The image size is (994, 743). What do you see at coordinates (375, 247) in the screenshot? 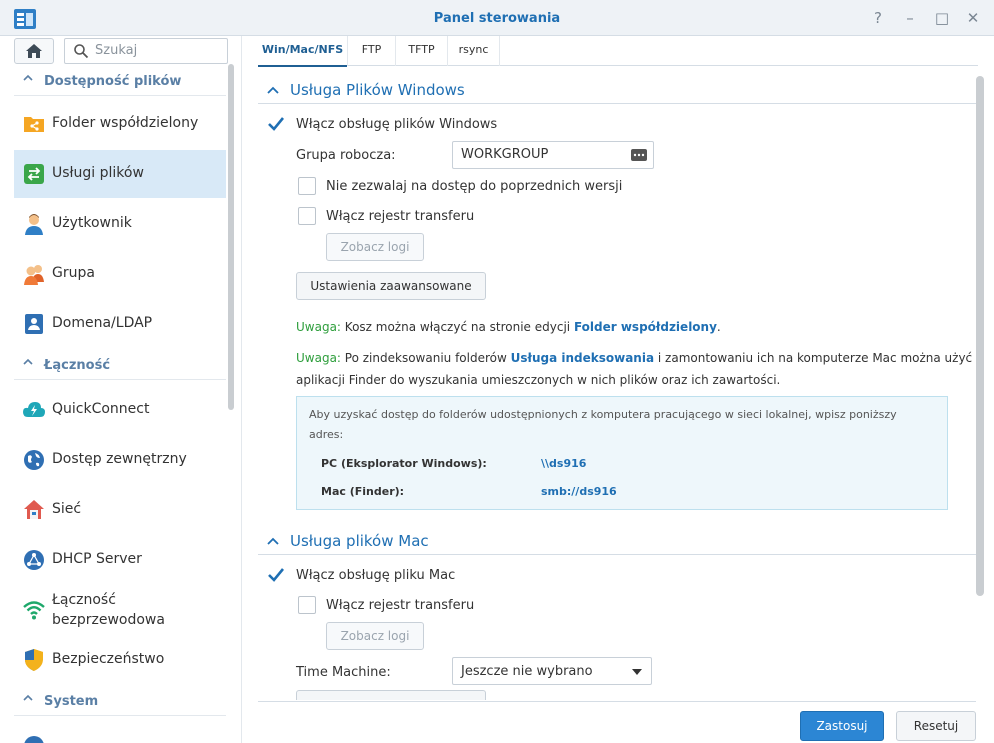
I see `windows-view-logs-button: Zobacz logi` at bounding box center [375, 247].